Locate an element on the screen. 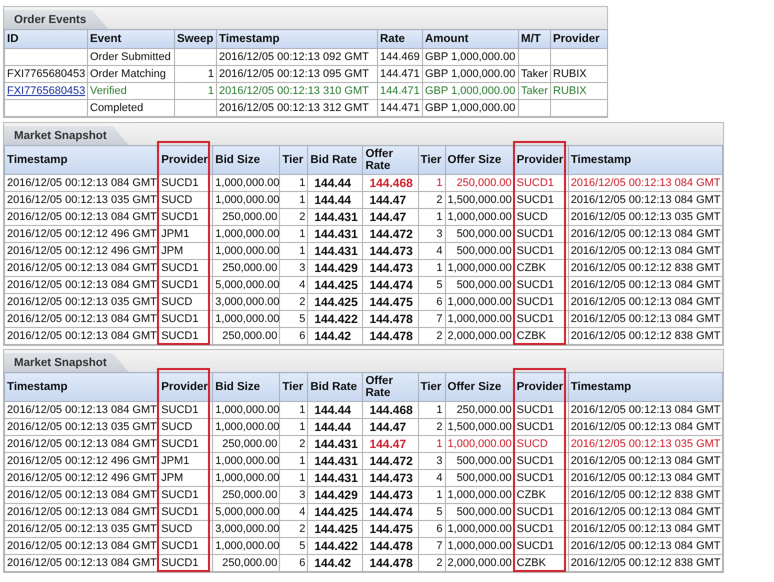 This screenshot has width=774, height=582. table-cell: 2016/12/05 00:12:12 838 GMT is located at coordinates (645, 336).